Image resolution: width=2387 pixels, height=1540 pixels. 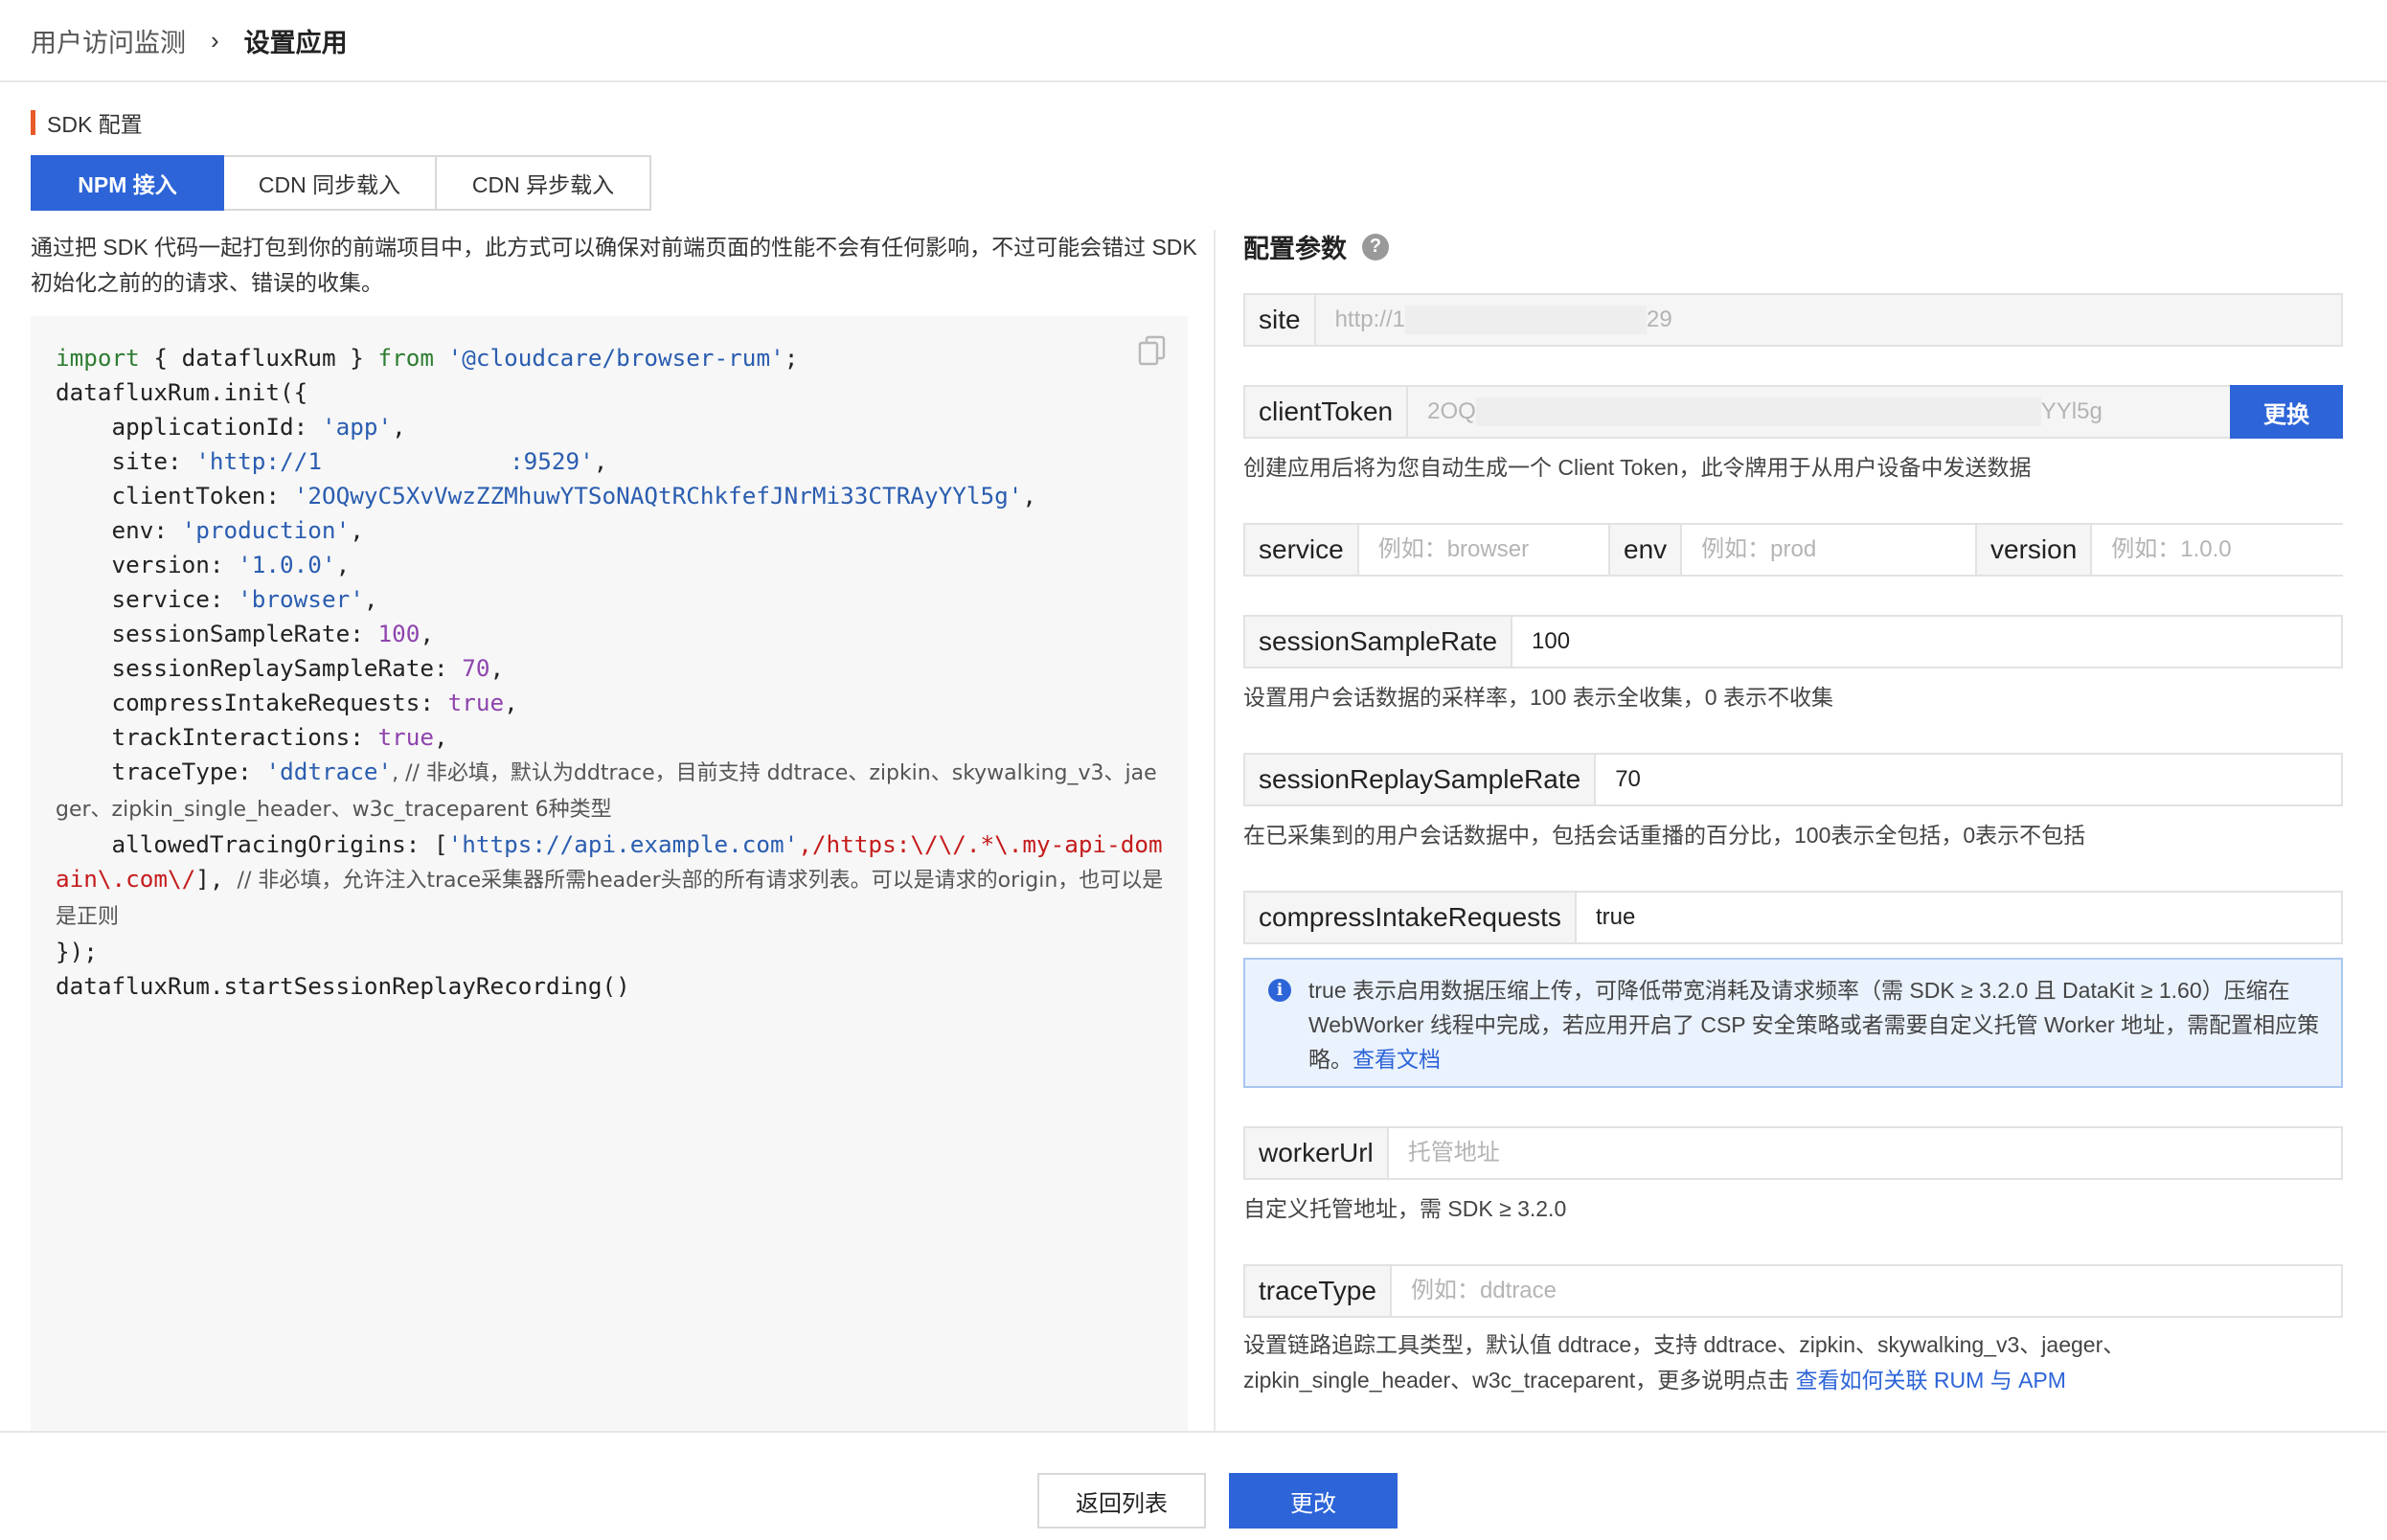 What do you see at coordinates (1468, 550) in the screenshot?
I see `service-field: service` at bounding box center [1468, 550].